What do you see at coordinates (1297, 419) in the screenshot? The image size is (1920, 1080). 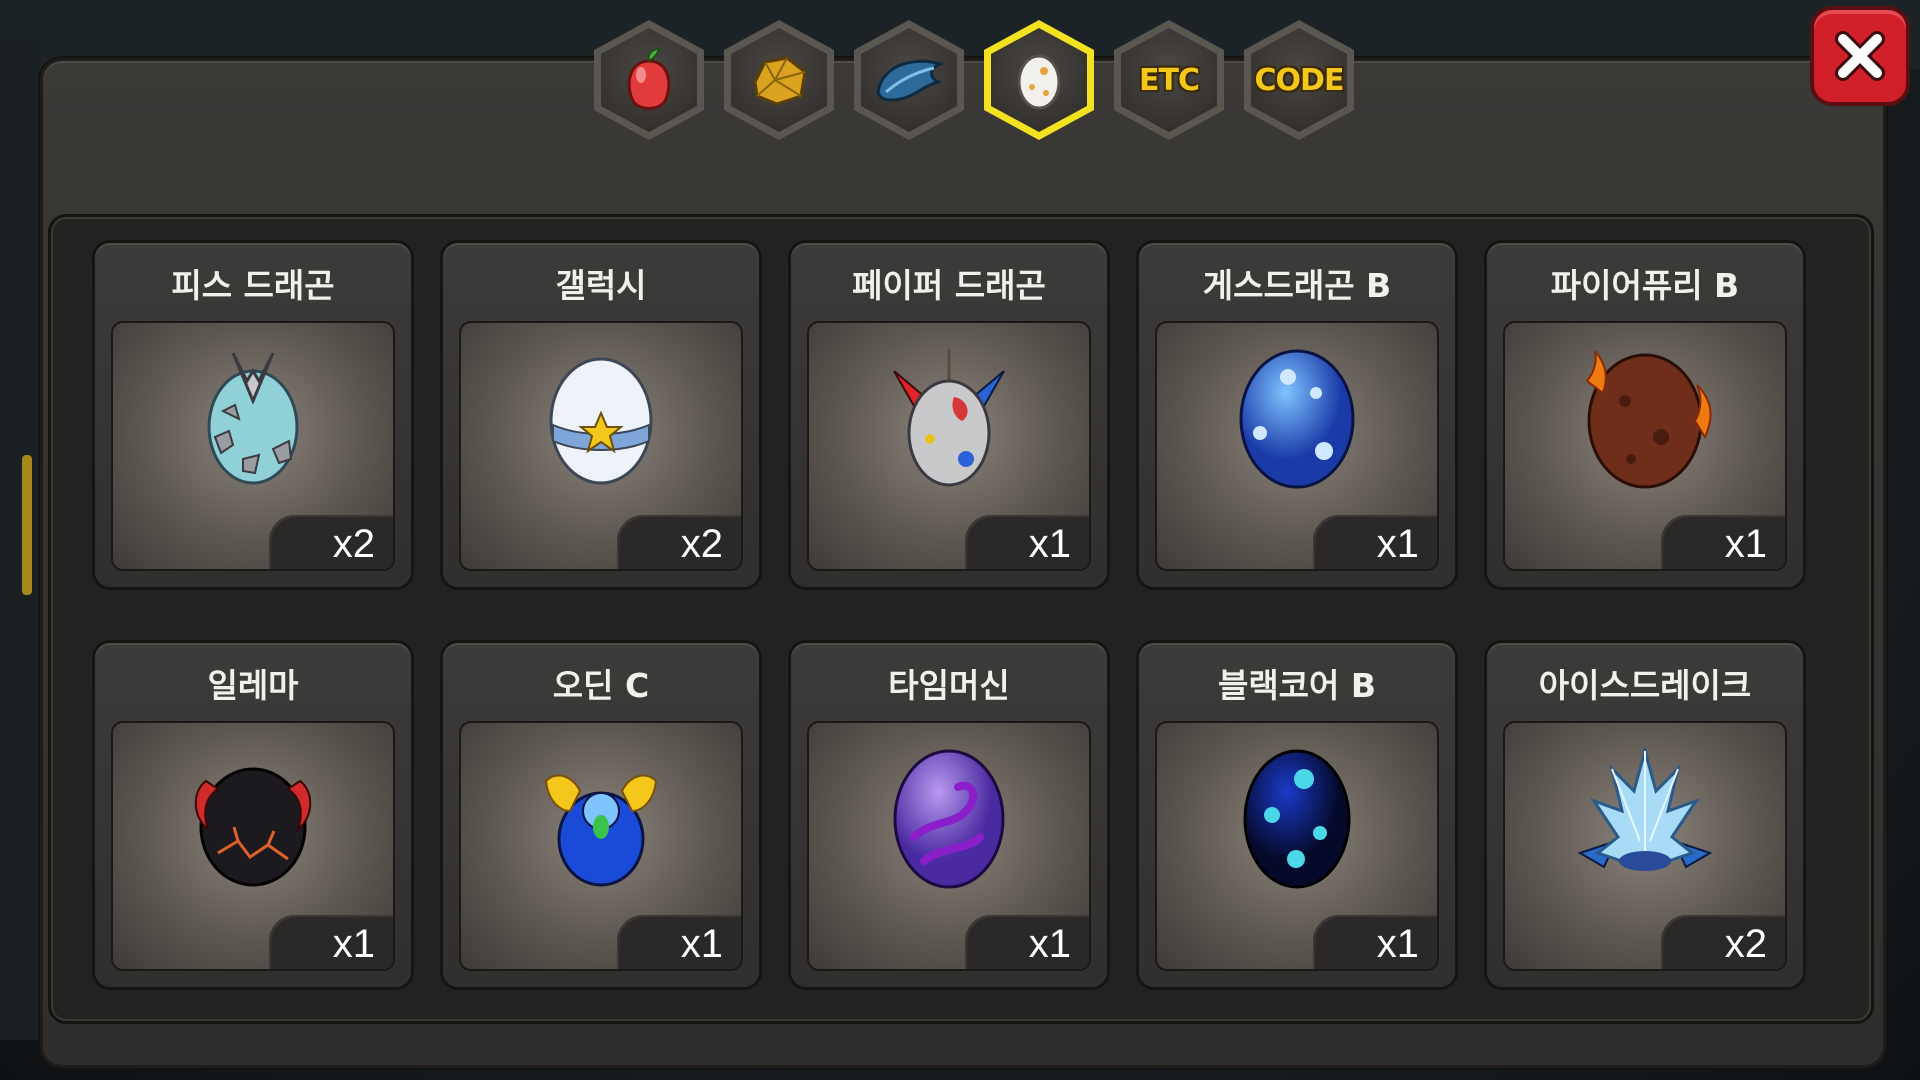 I see `gas-dragon-egg-icon` at bounding box center [1297, 419].